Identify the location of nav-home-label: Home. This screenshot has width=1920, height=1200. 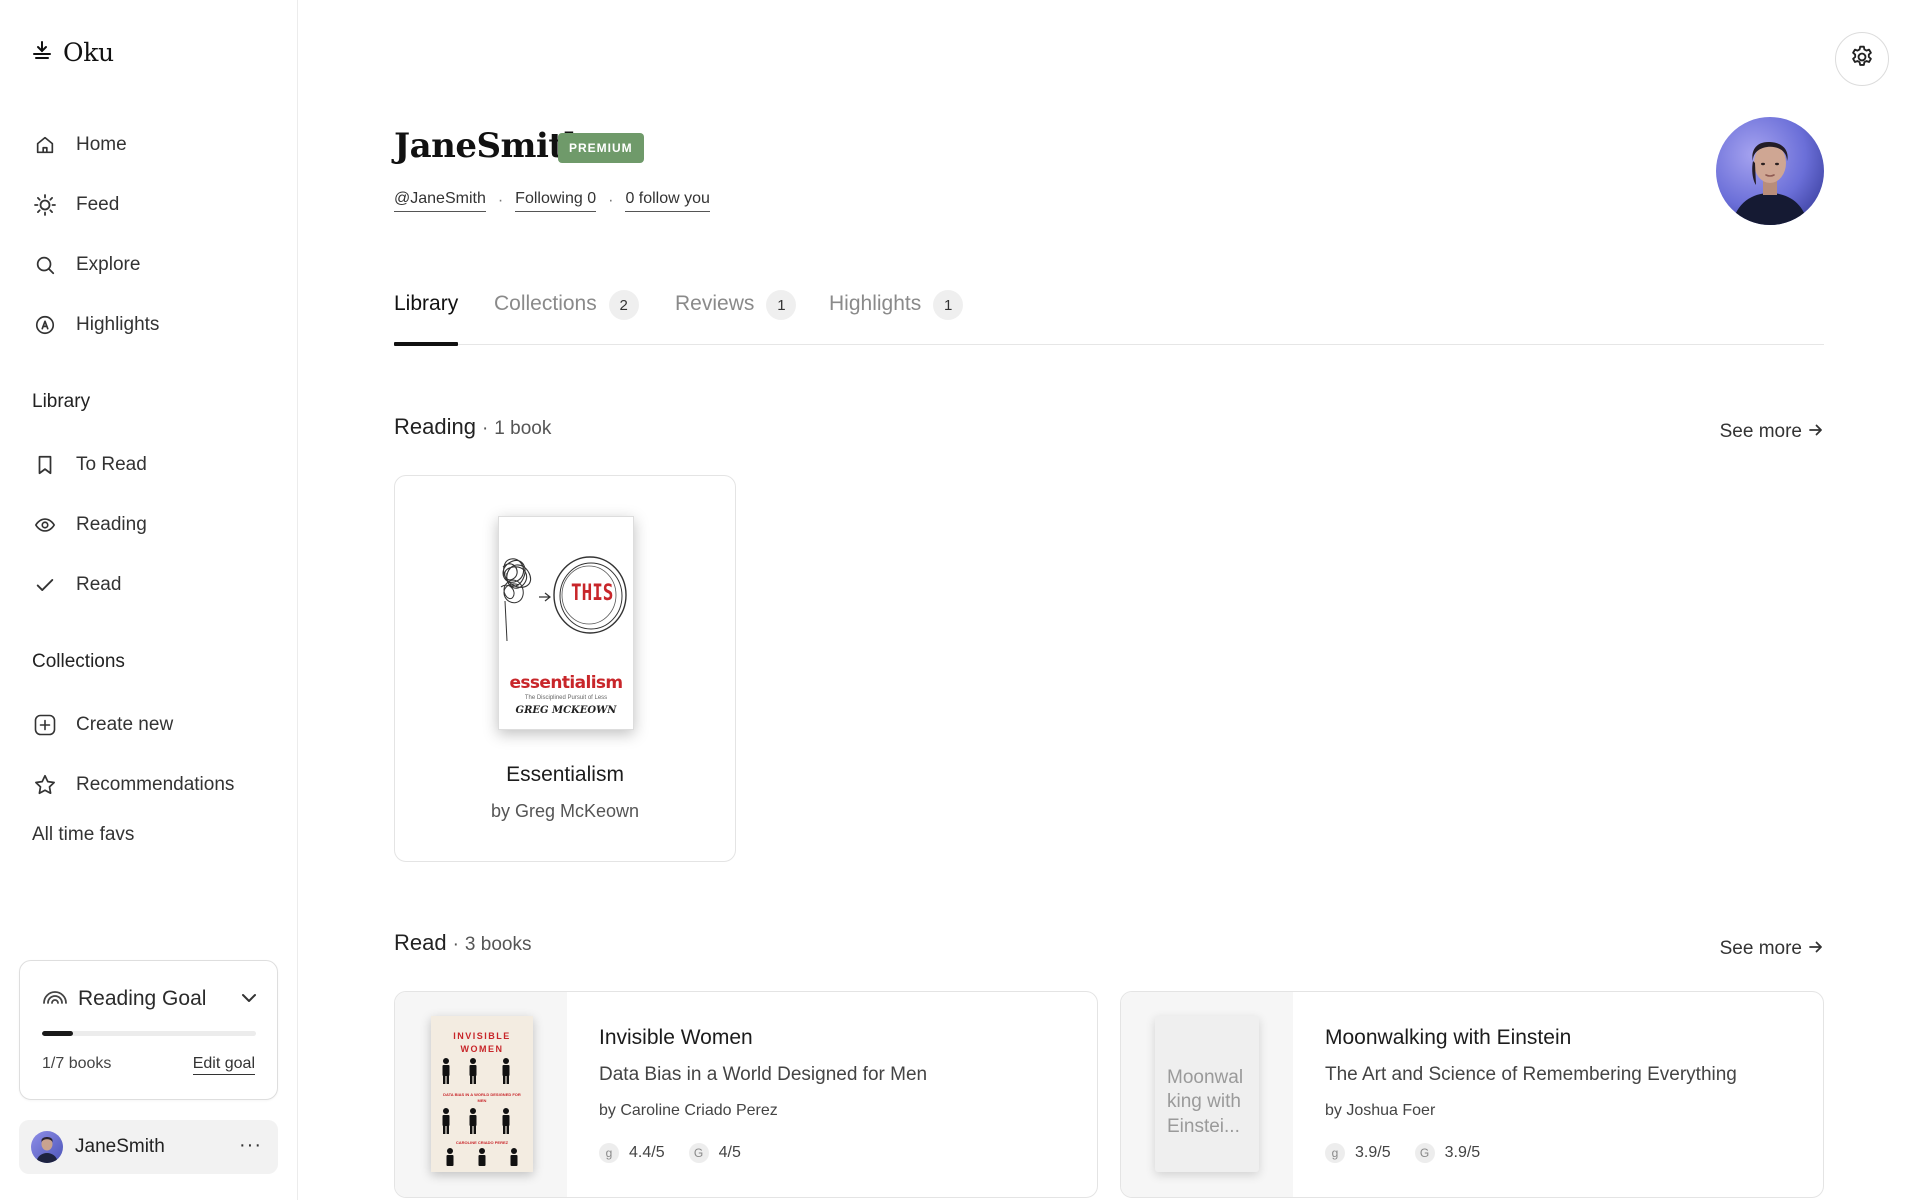
(101, 144).